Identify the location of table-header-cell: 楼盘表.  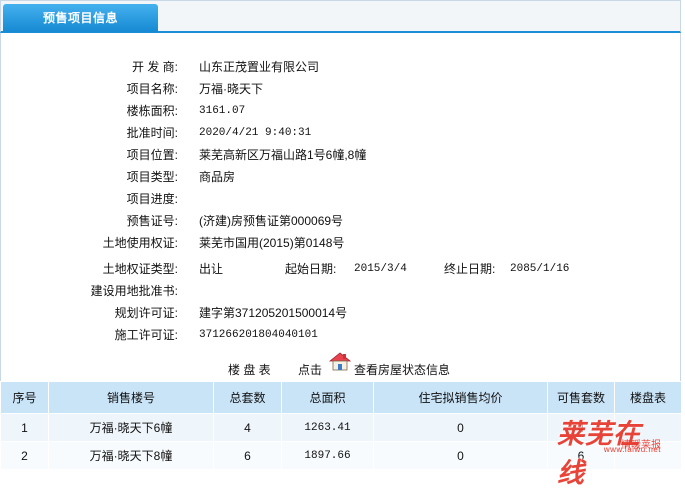
(648, 397).